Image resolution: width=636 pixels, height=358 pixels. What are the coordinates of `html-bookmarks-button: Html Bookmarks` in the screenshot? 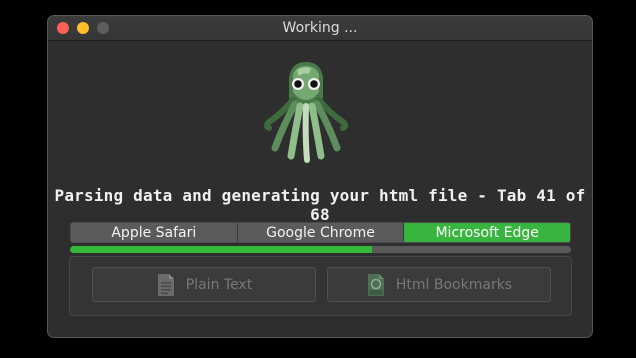 It's located at (439, 284).